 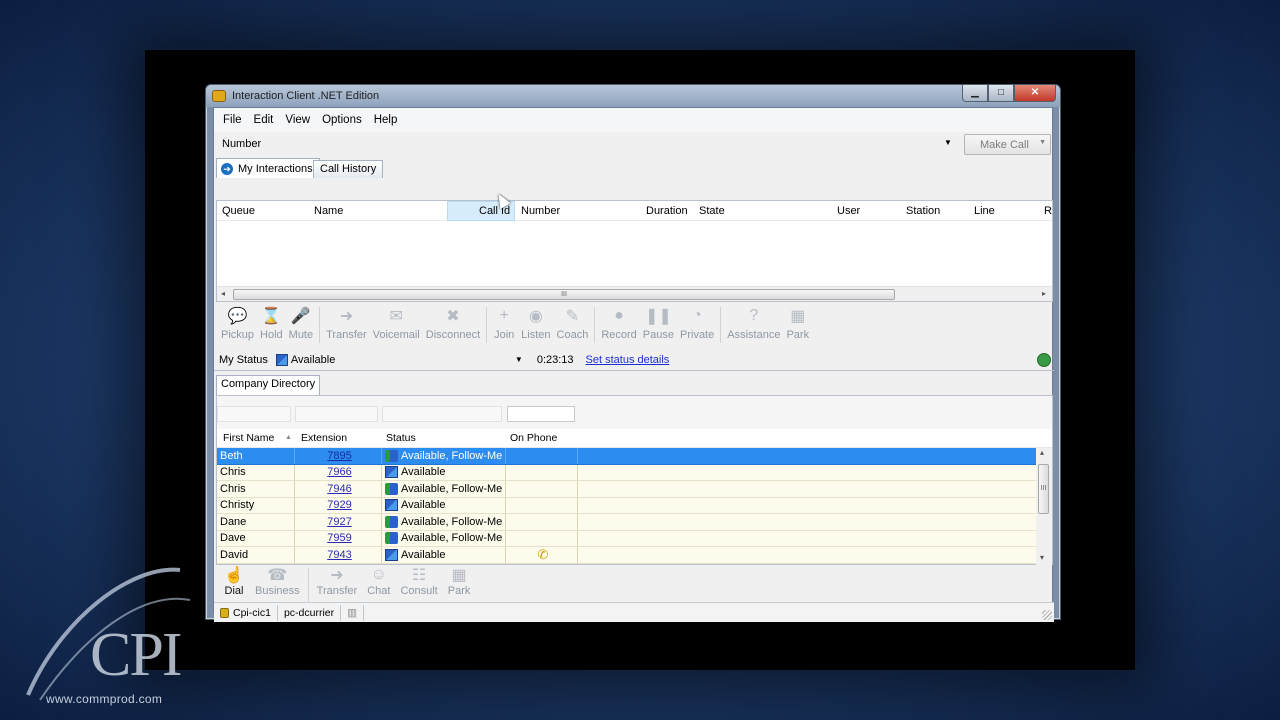 I want to click on assistance-button: ? Assistance, so click(x=753, y=322).